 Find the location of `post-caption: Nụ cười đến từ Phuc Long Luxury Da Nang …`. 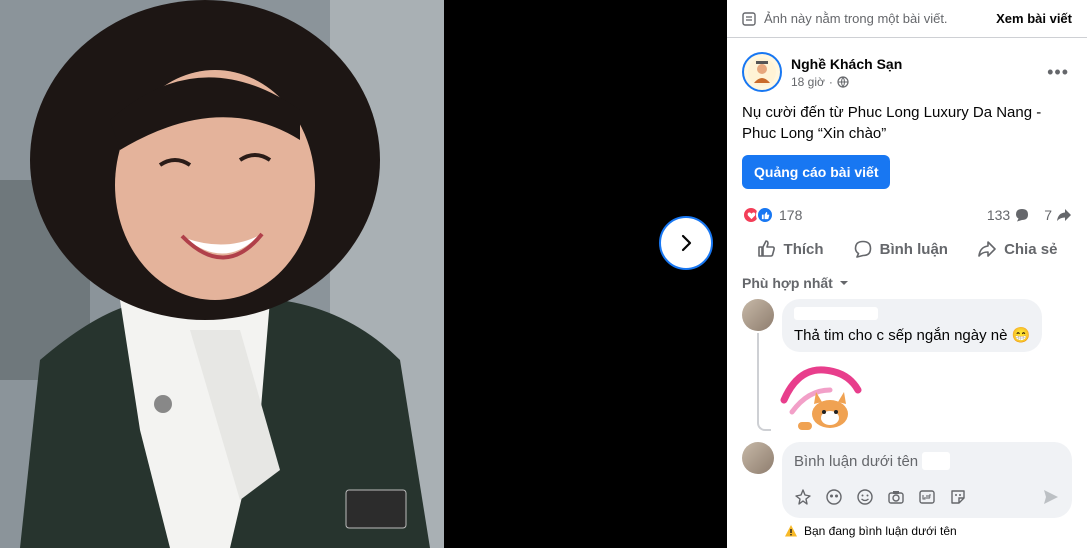

post-caption: Nụ cười đến từ Phuc Long Luxury Da Nang … is located at coordinates (892, 123).